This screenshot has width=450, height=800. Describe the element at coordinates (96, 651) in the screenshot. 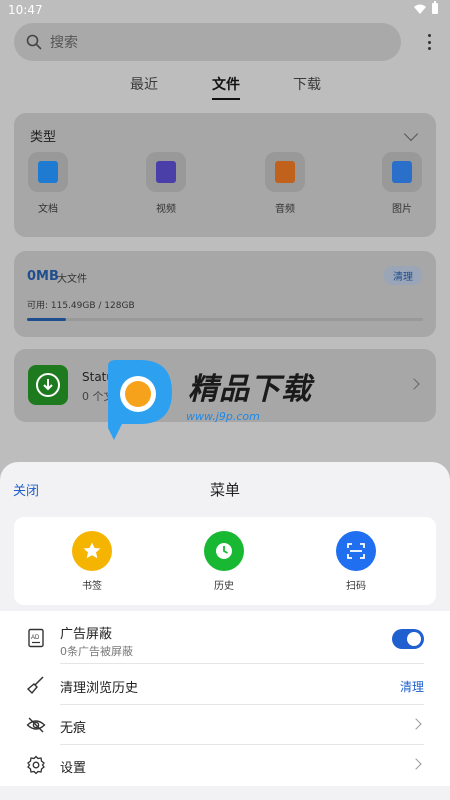

I see `ad-block-count: 0条广告被屏蔽` at that location.